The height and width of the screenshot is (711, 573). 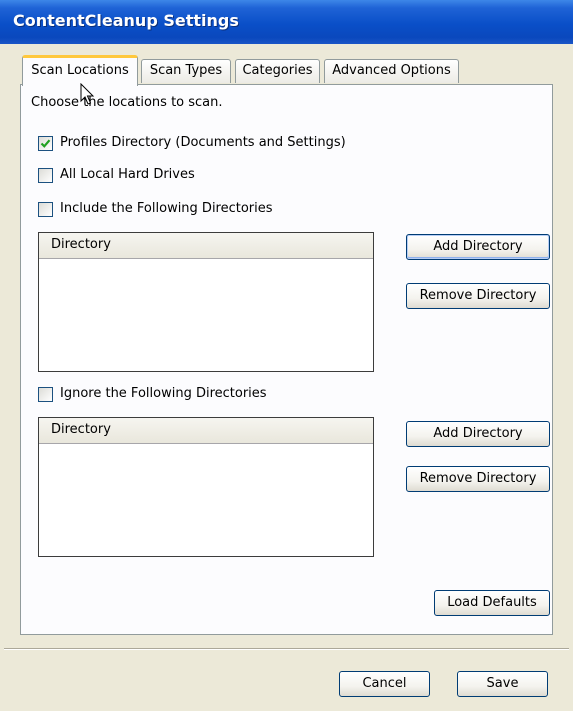 What do you see at coordinates (186, 71) in the screenshot?
I see `tab-scan-types: Scan Types` at bounding box center [186, 71].